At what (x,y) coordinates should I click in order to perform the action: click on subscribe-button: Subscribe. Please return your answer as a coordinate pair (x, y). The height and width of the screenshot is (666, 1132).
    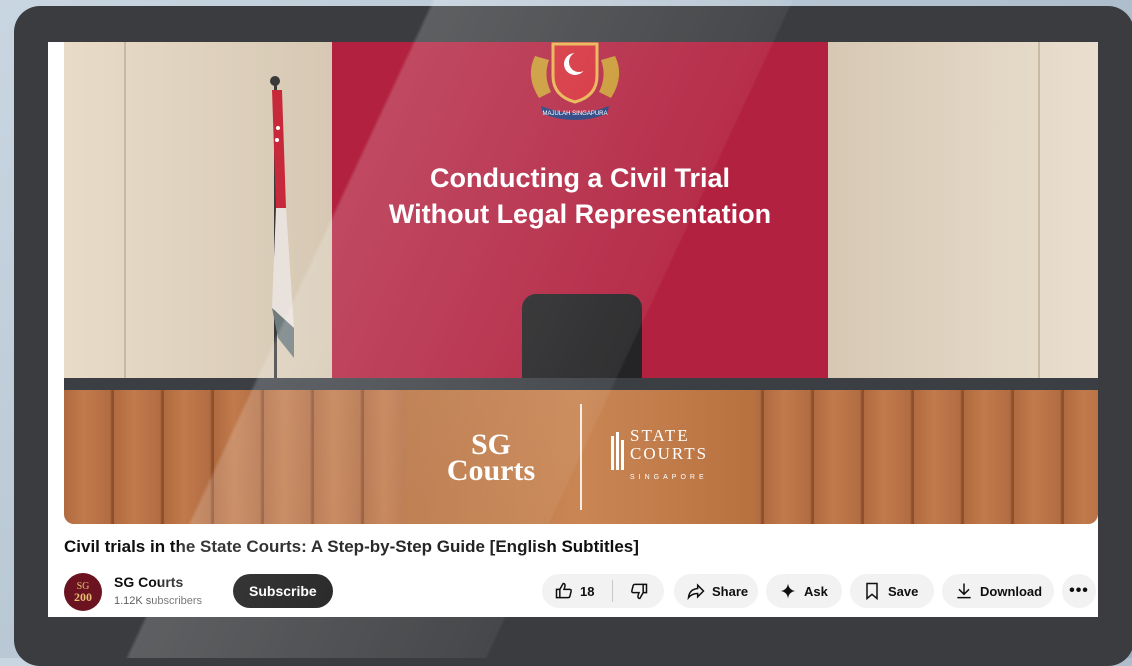
    Looking at the image, I should click on (283, 591).